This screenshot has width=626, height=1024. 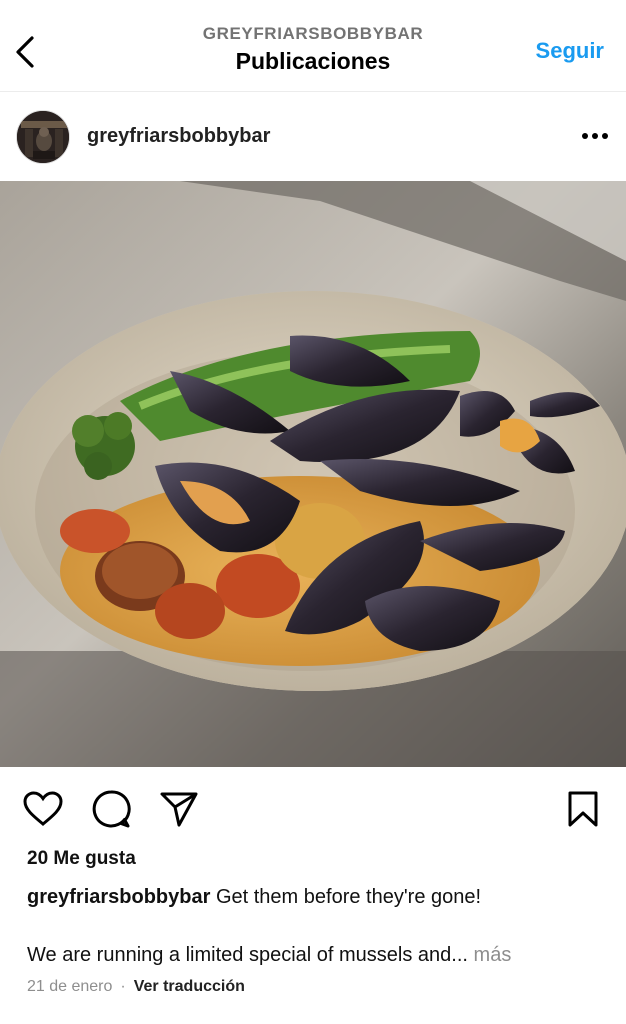 I want to click on post-actions, so click(x=313, y=807).